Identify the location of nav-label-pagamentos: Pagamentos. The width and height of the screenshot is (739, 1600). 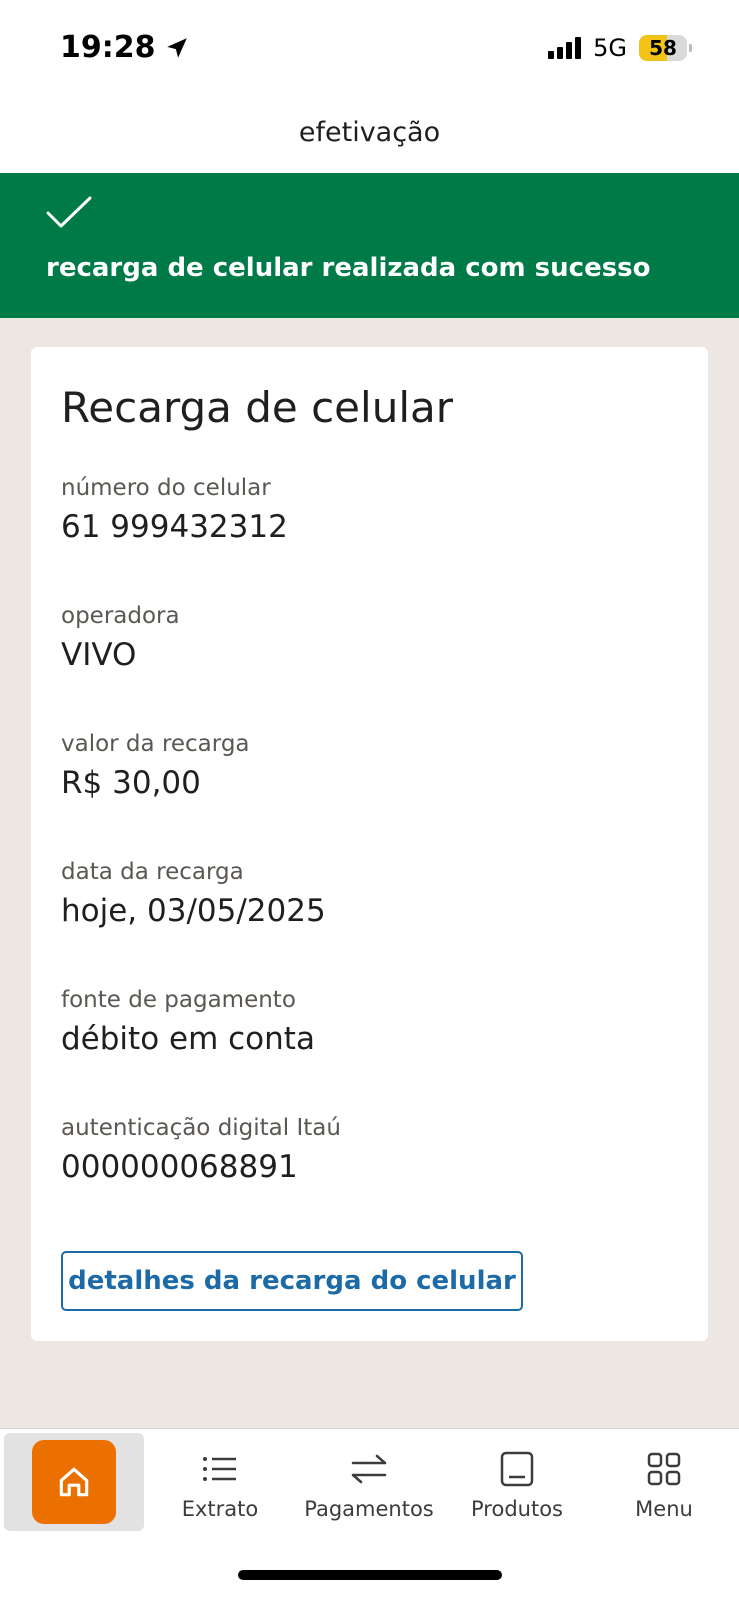
(369, 1509).